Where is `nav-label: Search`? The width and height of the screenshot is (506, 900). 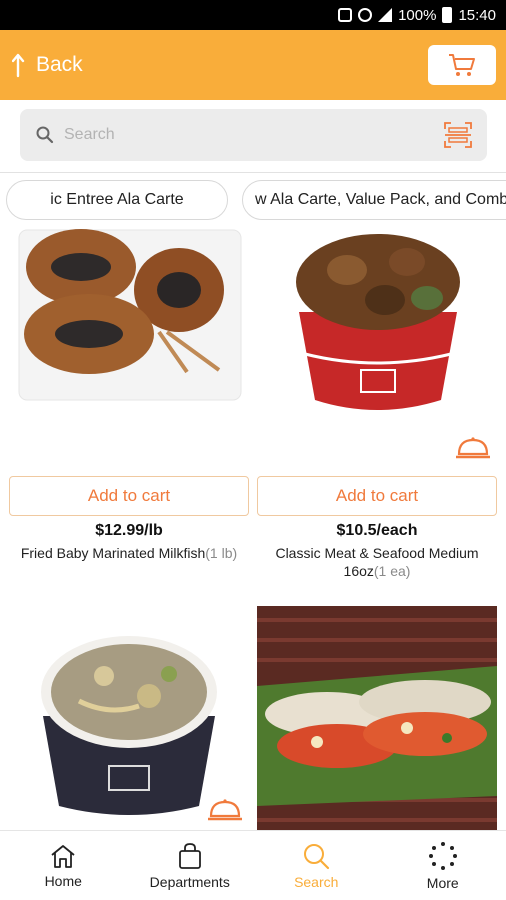
nav-label: Search is located at coordinates (316, 881).